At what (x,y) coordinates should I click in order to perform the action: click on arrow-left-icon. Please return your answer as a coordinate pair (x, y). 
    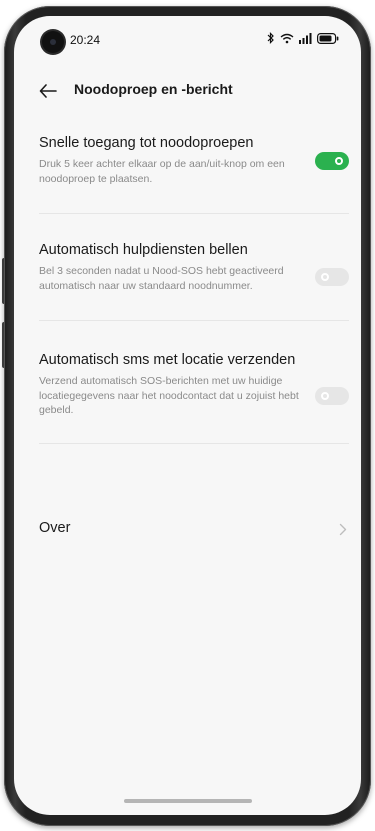
    Looking at the image, I should click on (48, 91).